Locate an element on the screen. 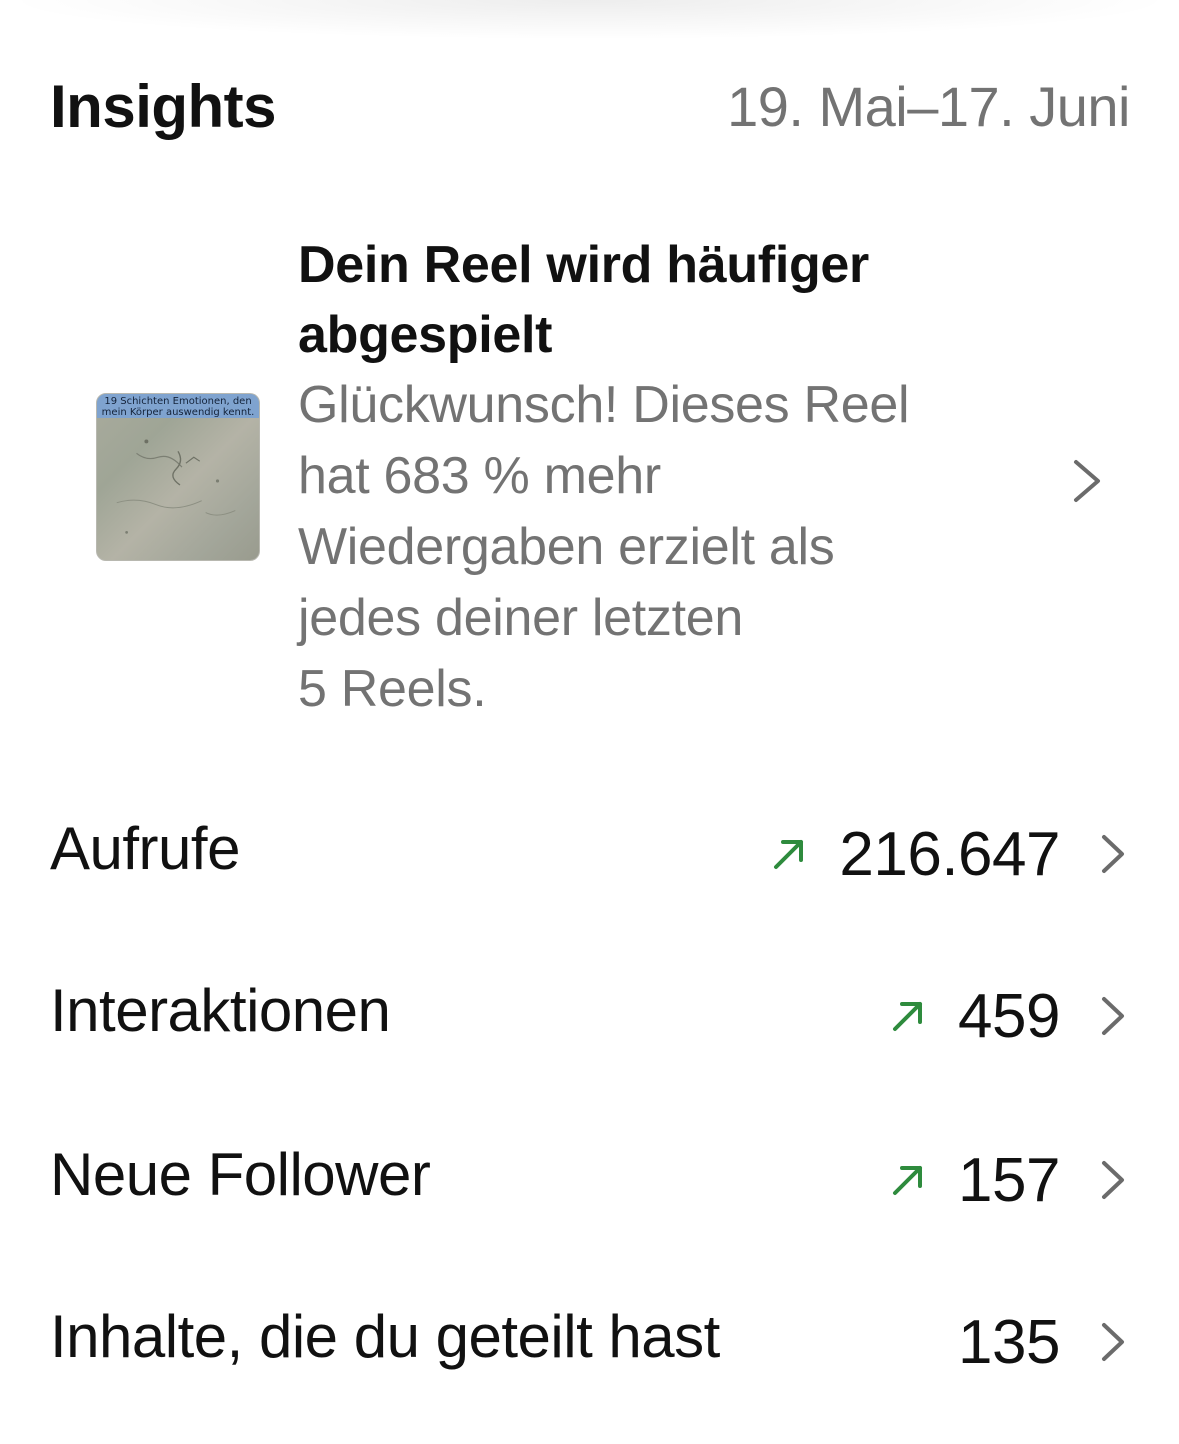 The height and width of the screenshot is (1444, 1179). metric-value-group: 459 is located at coordinates (1010, 1016).